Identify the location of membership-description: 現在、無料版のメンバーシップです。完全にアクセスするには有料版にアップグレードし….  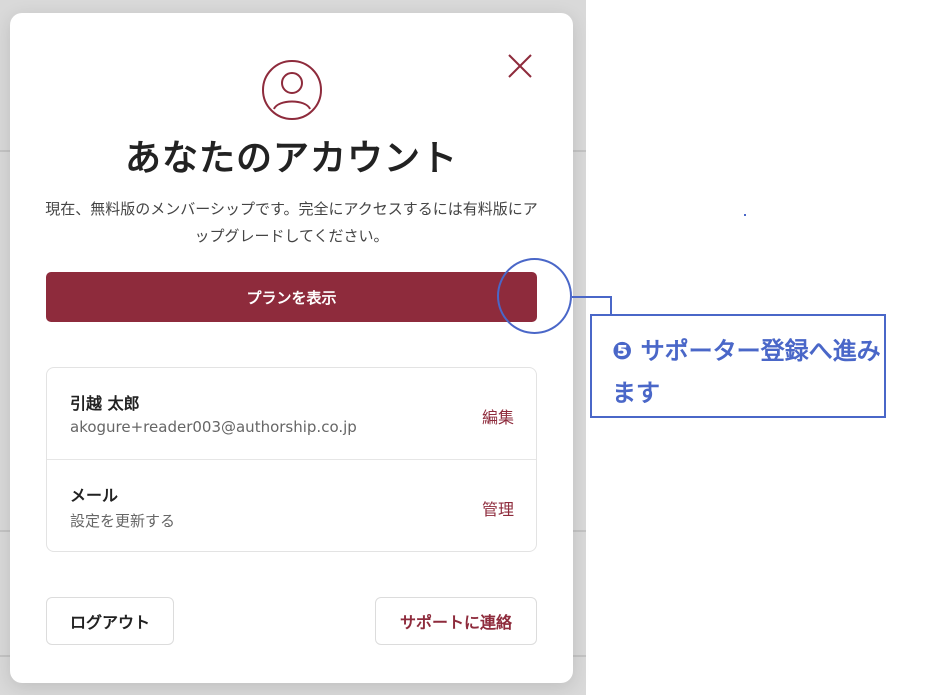
(291, 222).